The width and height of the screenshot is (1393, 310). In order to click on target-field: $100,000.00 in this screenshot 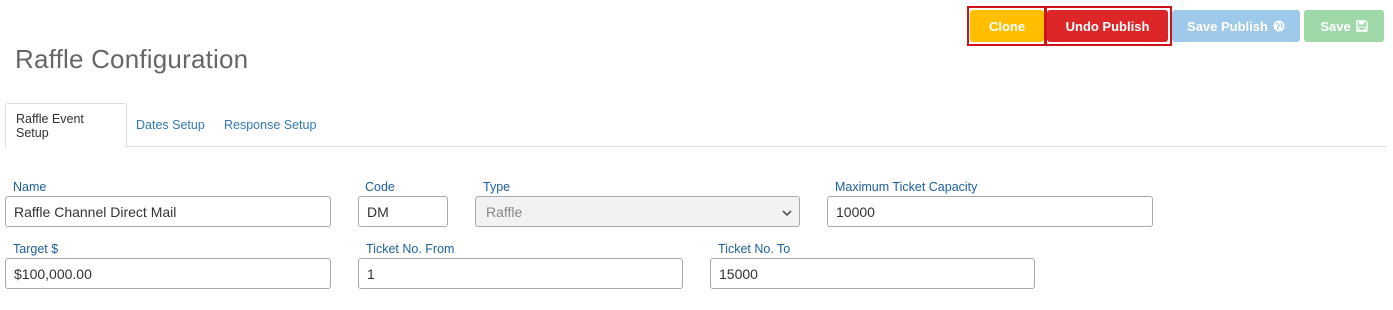, I will do `click(168, 273)`.